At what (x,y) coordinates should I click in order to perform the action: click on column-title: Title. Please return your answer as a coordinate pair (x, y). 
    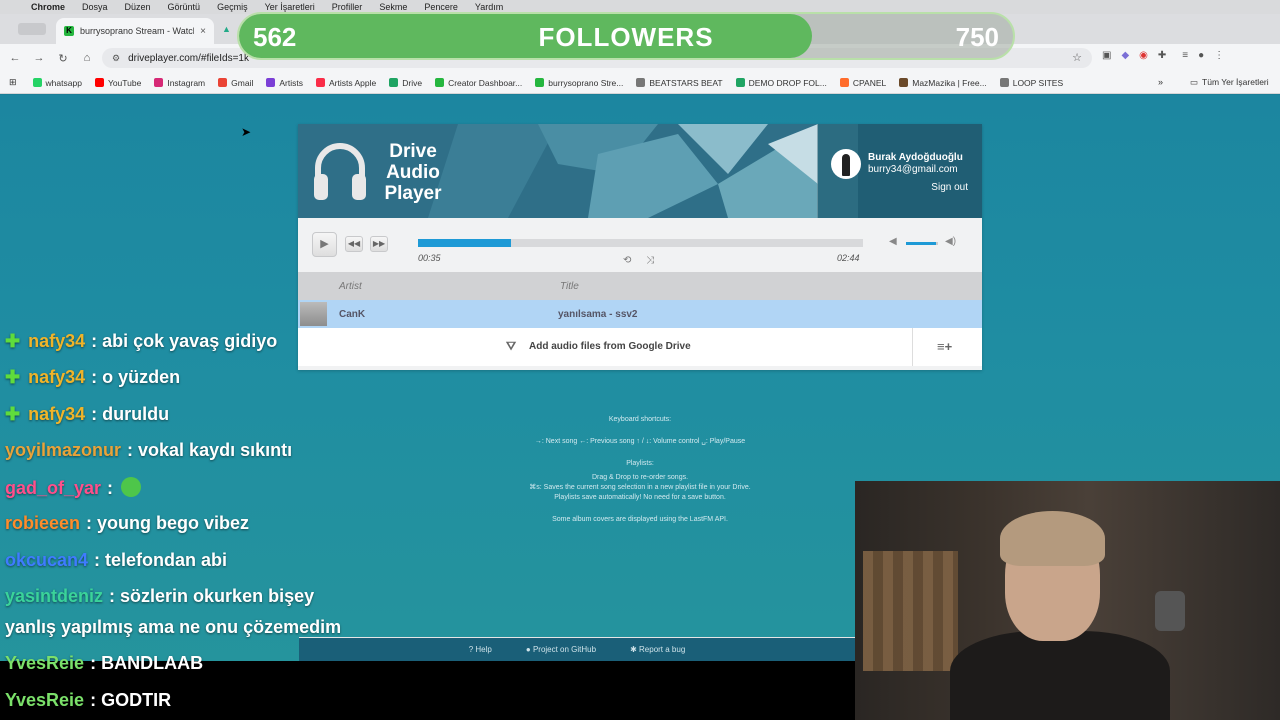
    Looking at the image, I should click on (569, 286).